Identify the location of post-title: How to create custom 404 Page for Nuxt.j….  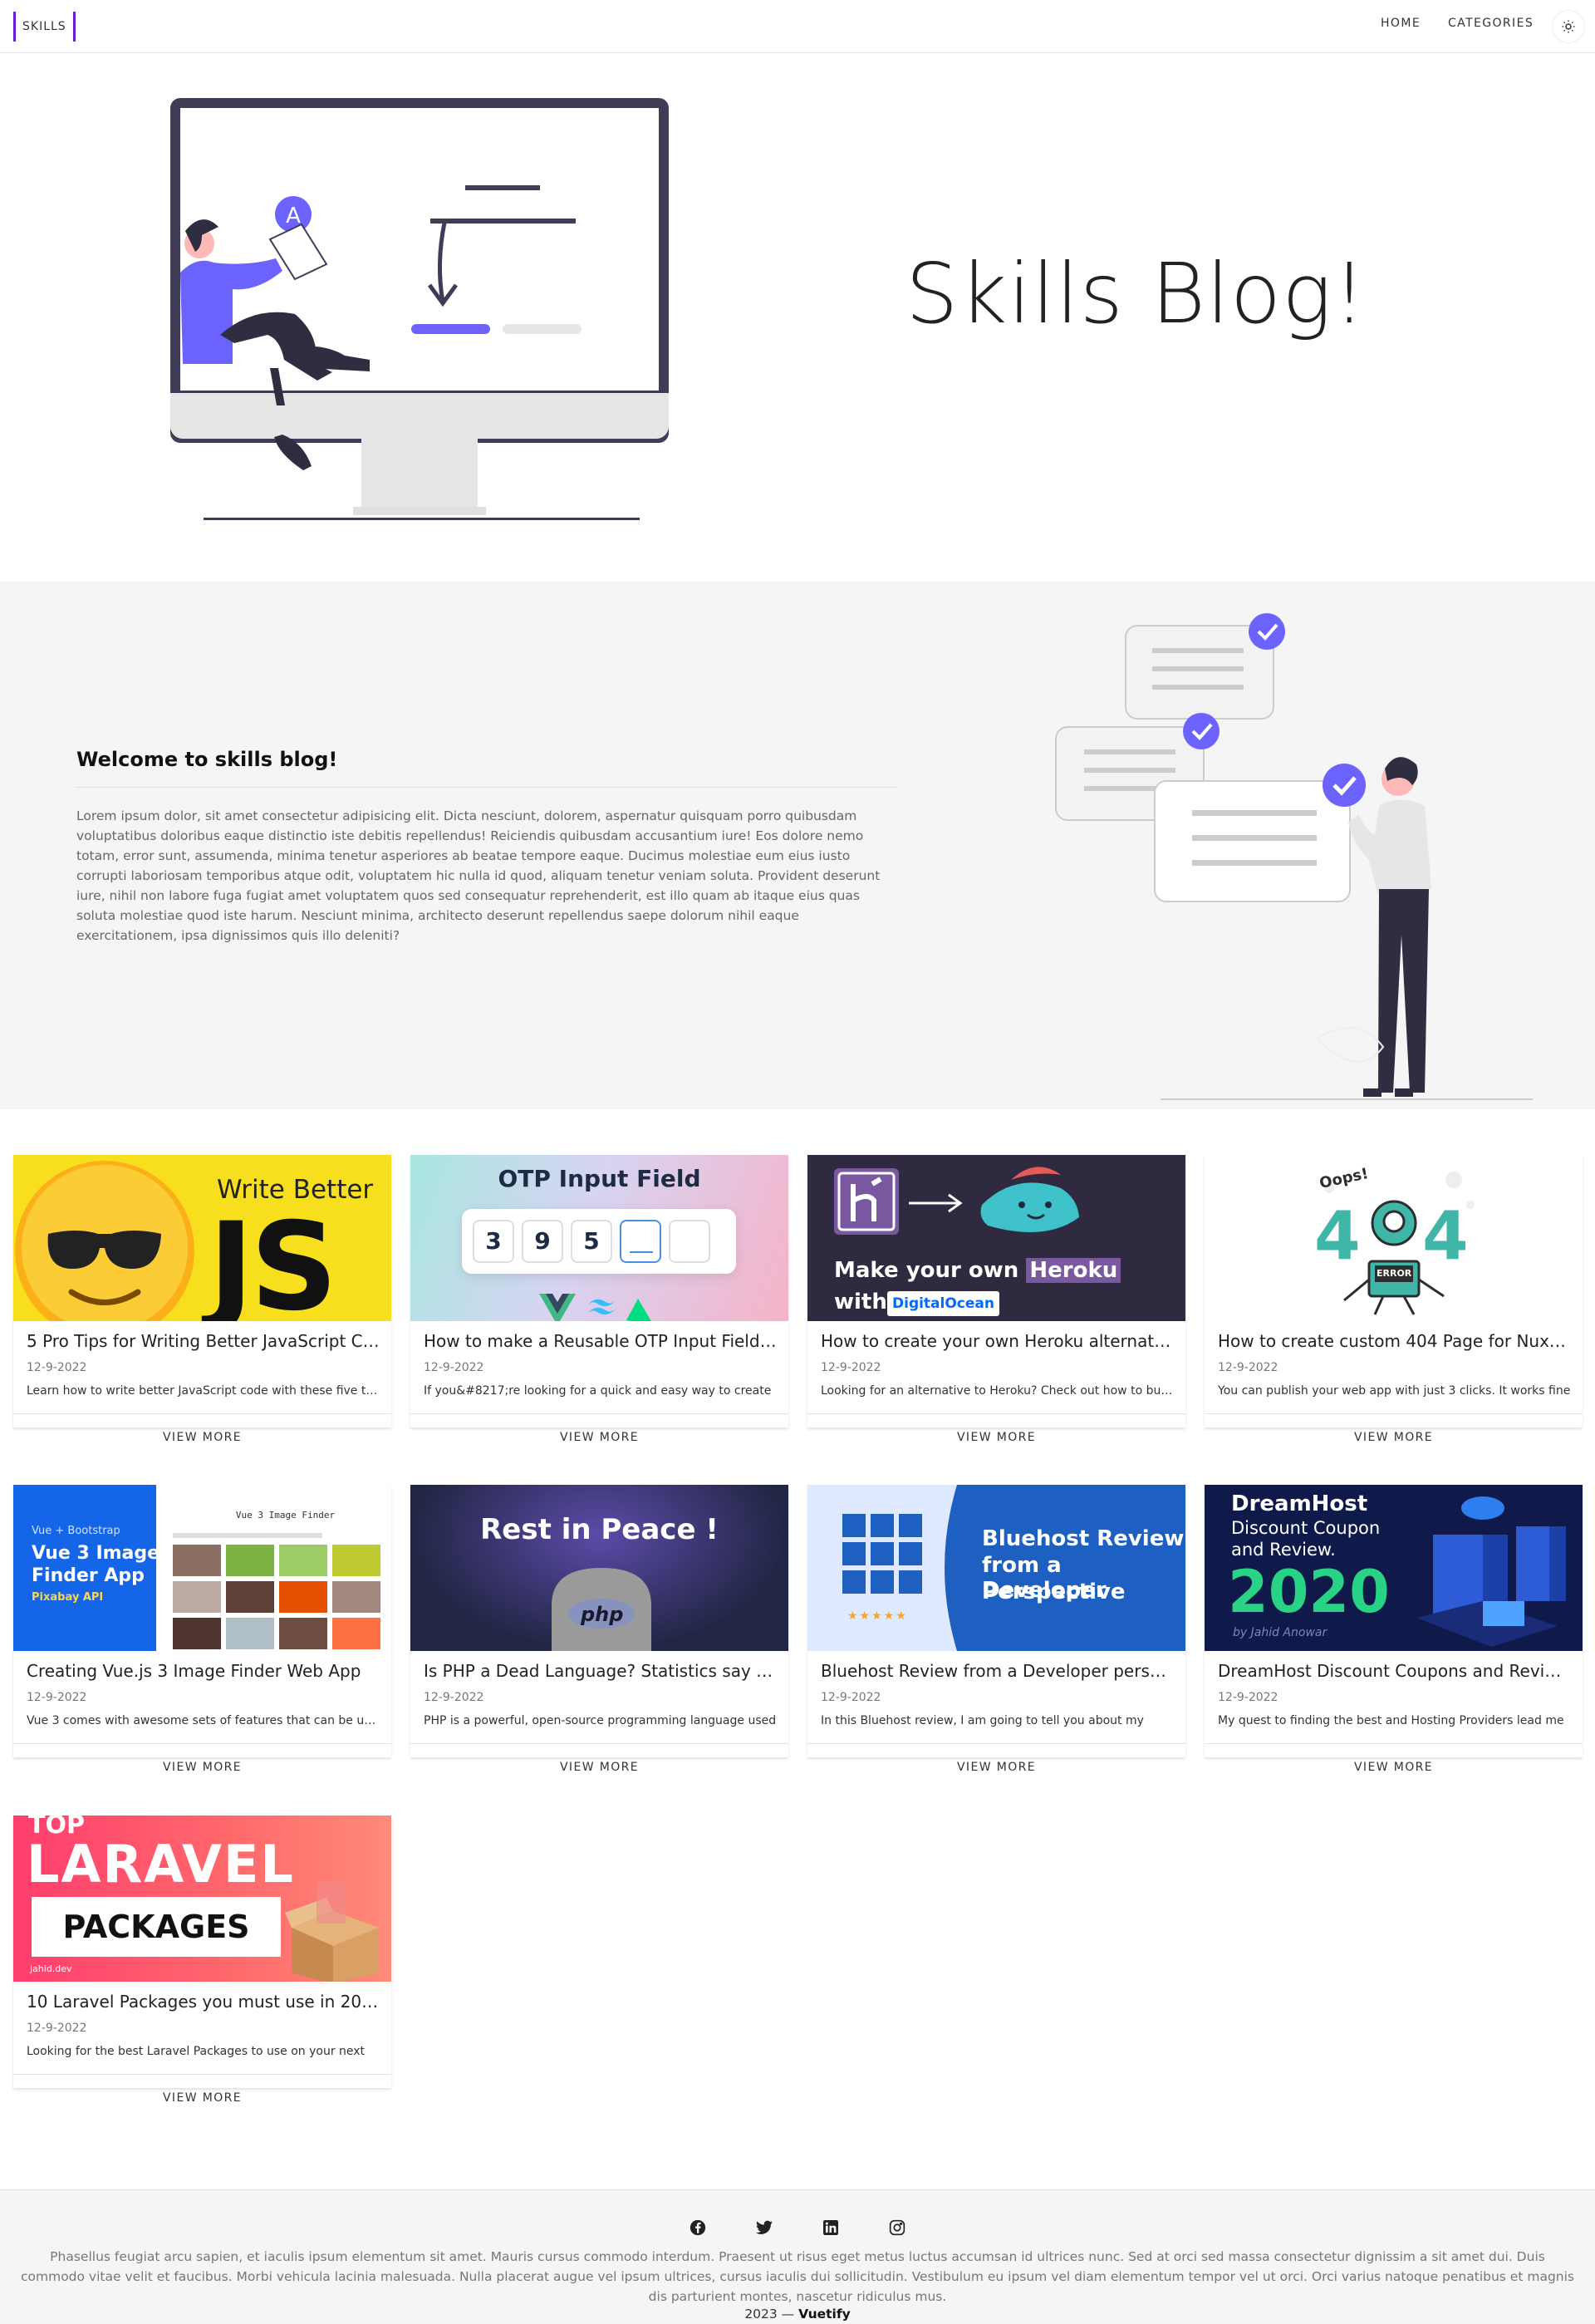
(1394, 1341).